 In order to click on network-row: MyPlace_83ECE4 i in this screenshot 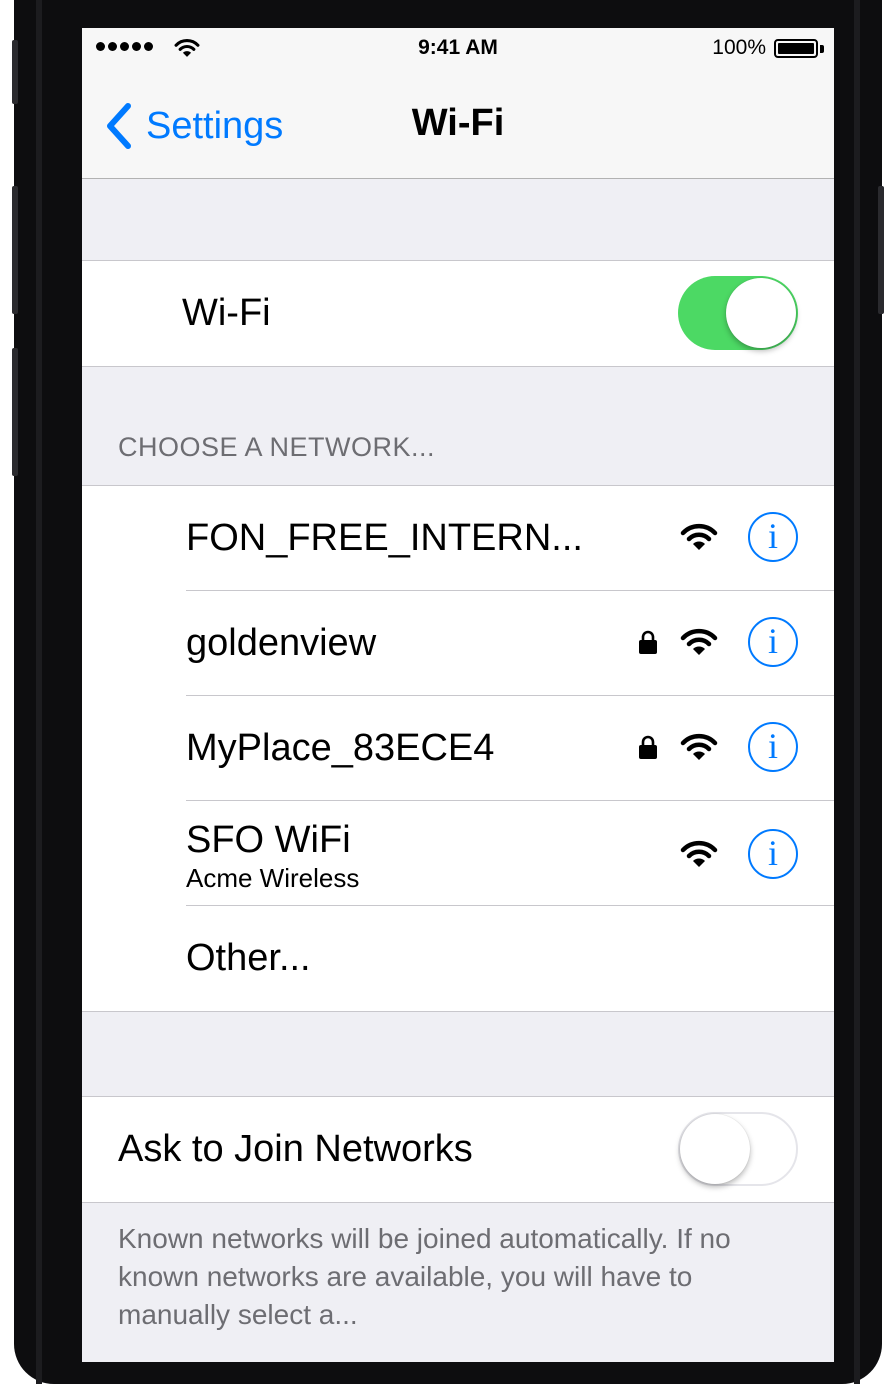, I will do `click(458, 748)`.